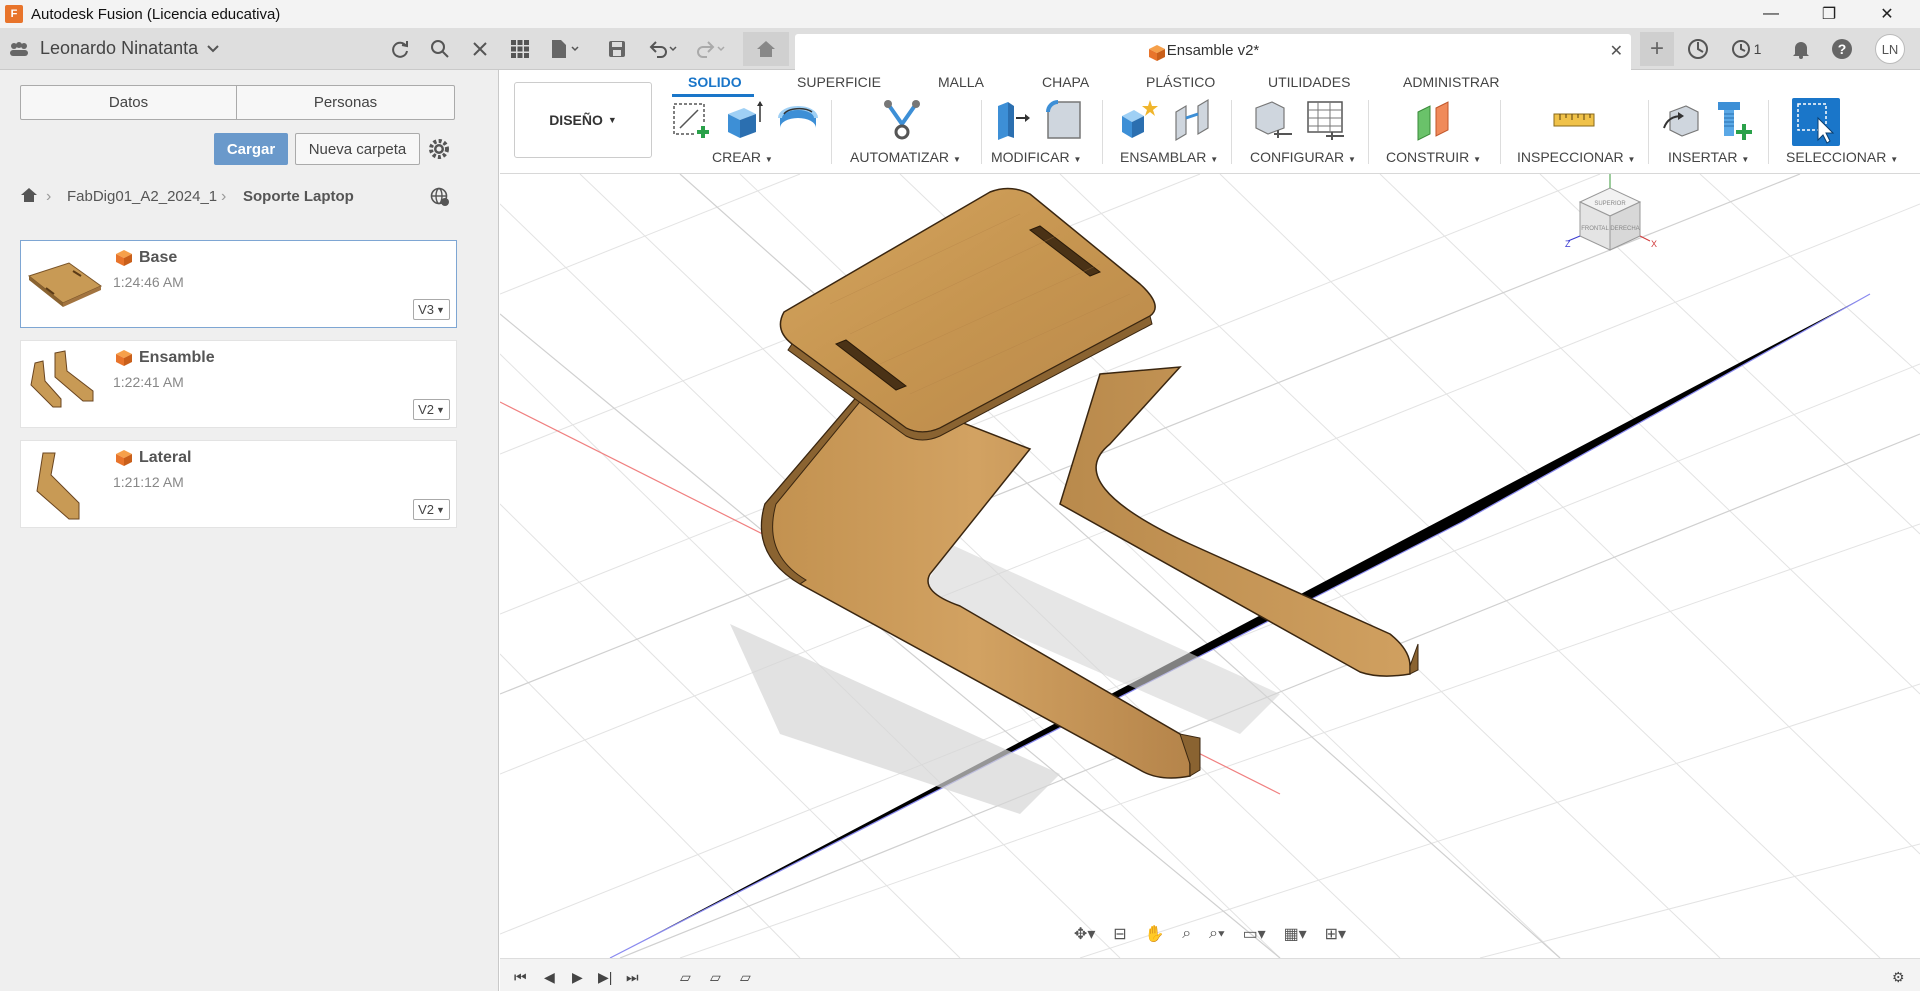  Describe the element at coordinates (1451, 82) in the screenshot. I see `tab-administrar: ADMINISTRAR` at that location.